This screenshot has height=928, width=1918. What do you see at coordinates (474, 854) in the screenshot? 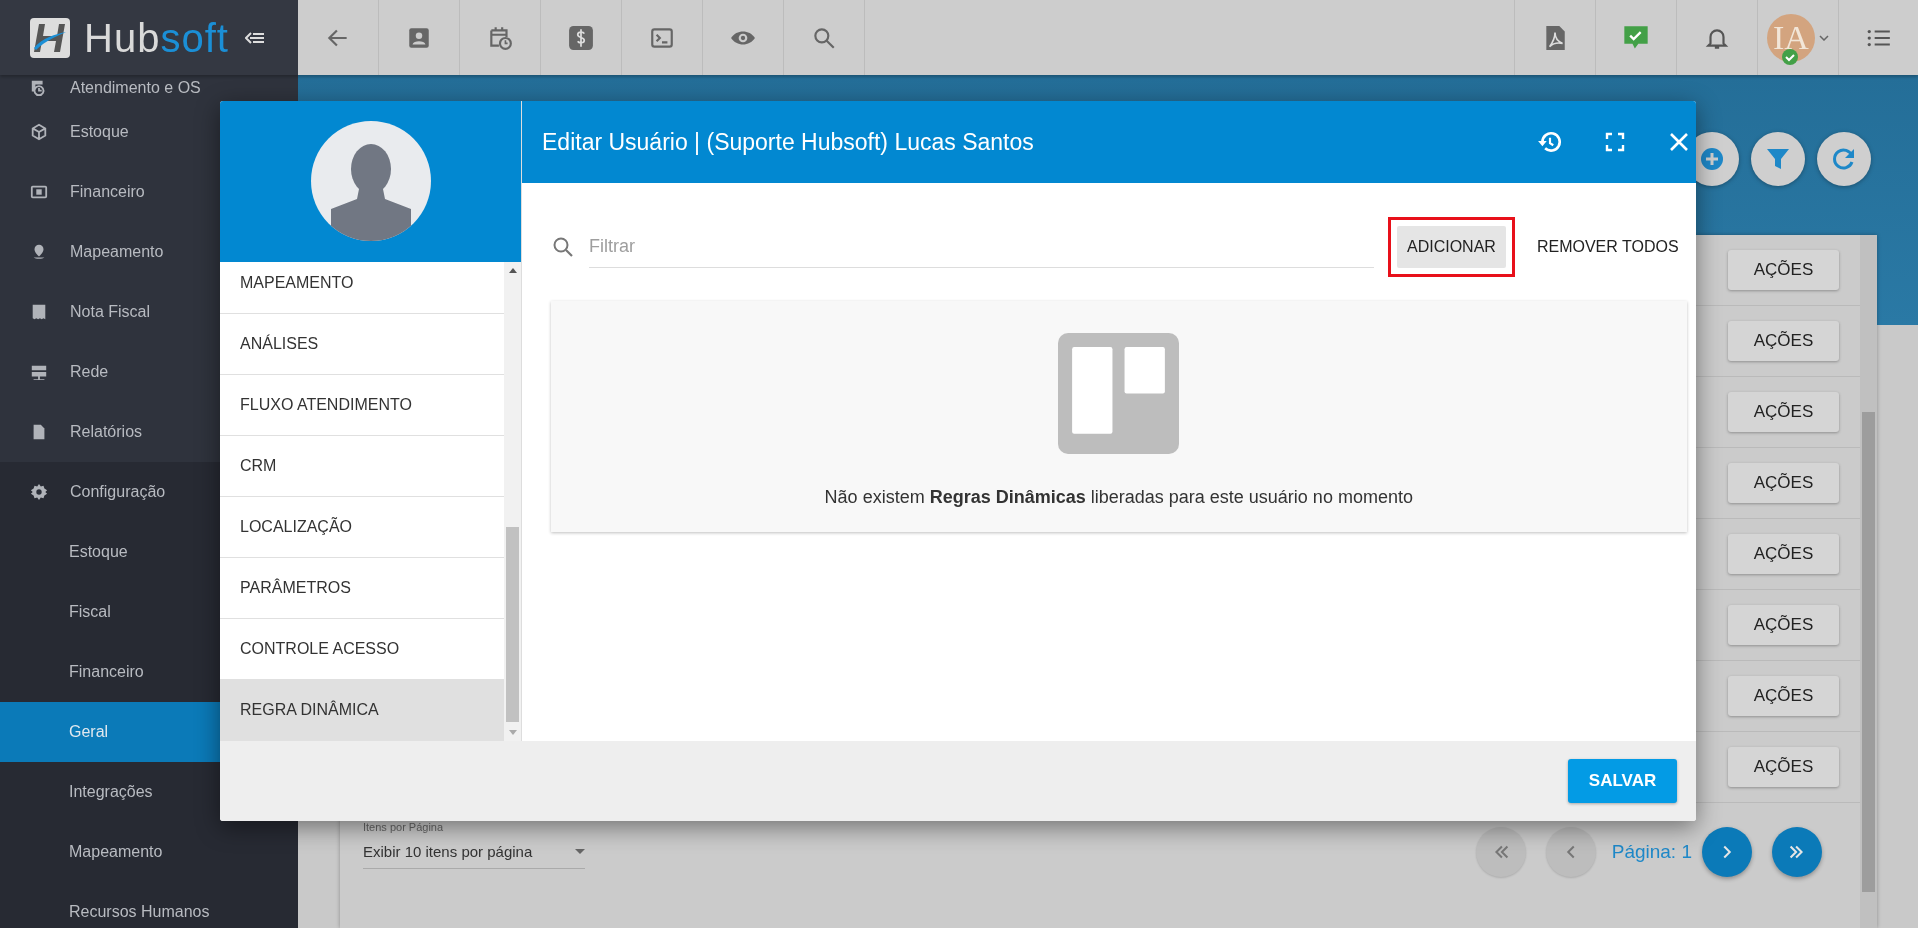
I see `items-per-page-select: Exibir 10 itens por página` at bounding box center [474, 854].